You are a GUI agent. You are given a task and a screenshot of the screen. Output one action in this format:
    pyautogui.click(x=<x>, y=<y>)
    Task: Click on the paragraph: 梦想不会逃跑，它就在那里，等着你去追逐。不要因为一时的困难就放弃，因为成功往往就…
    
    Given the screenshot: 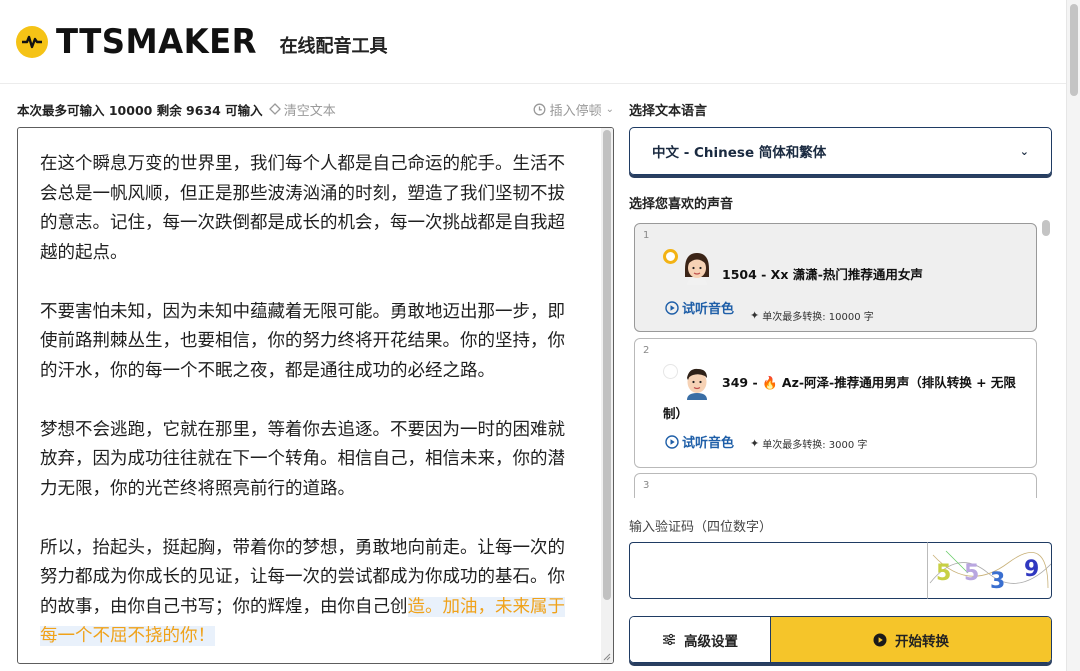 What is the action you would take?
    pyautogui.click(x=302, y=459)
    